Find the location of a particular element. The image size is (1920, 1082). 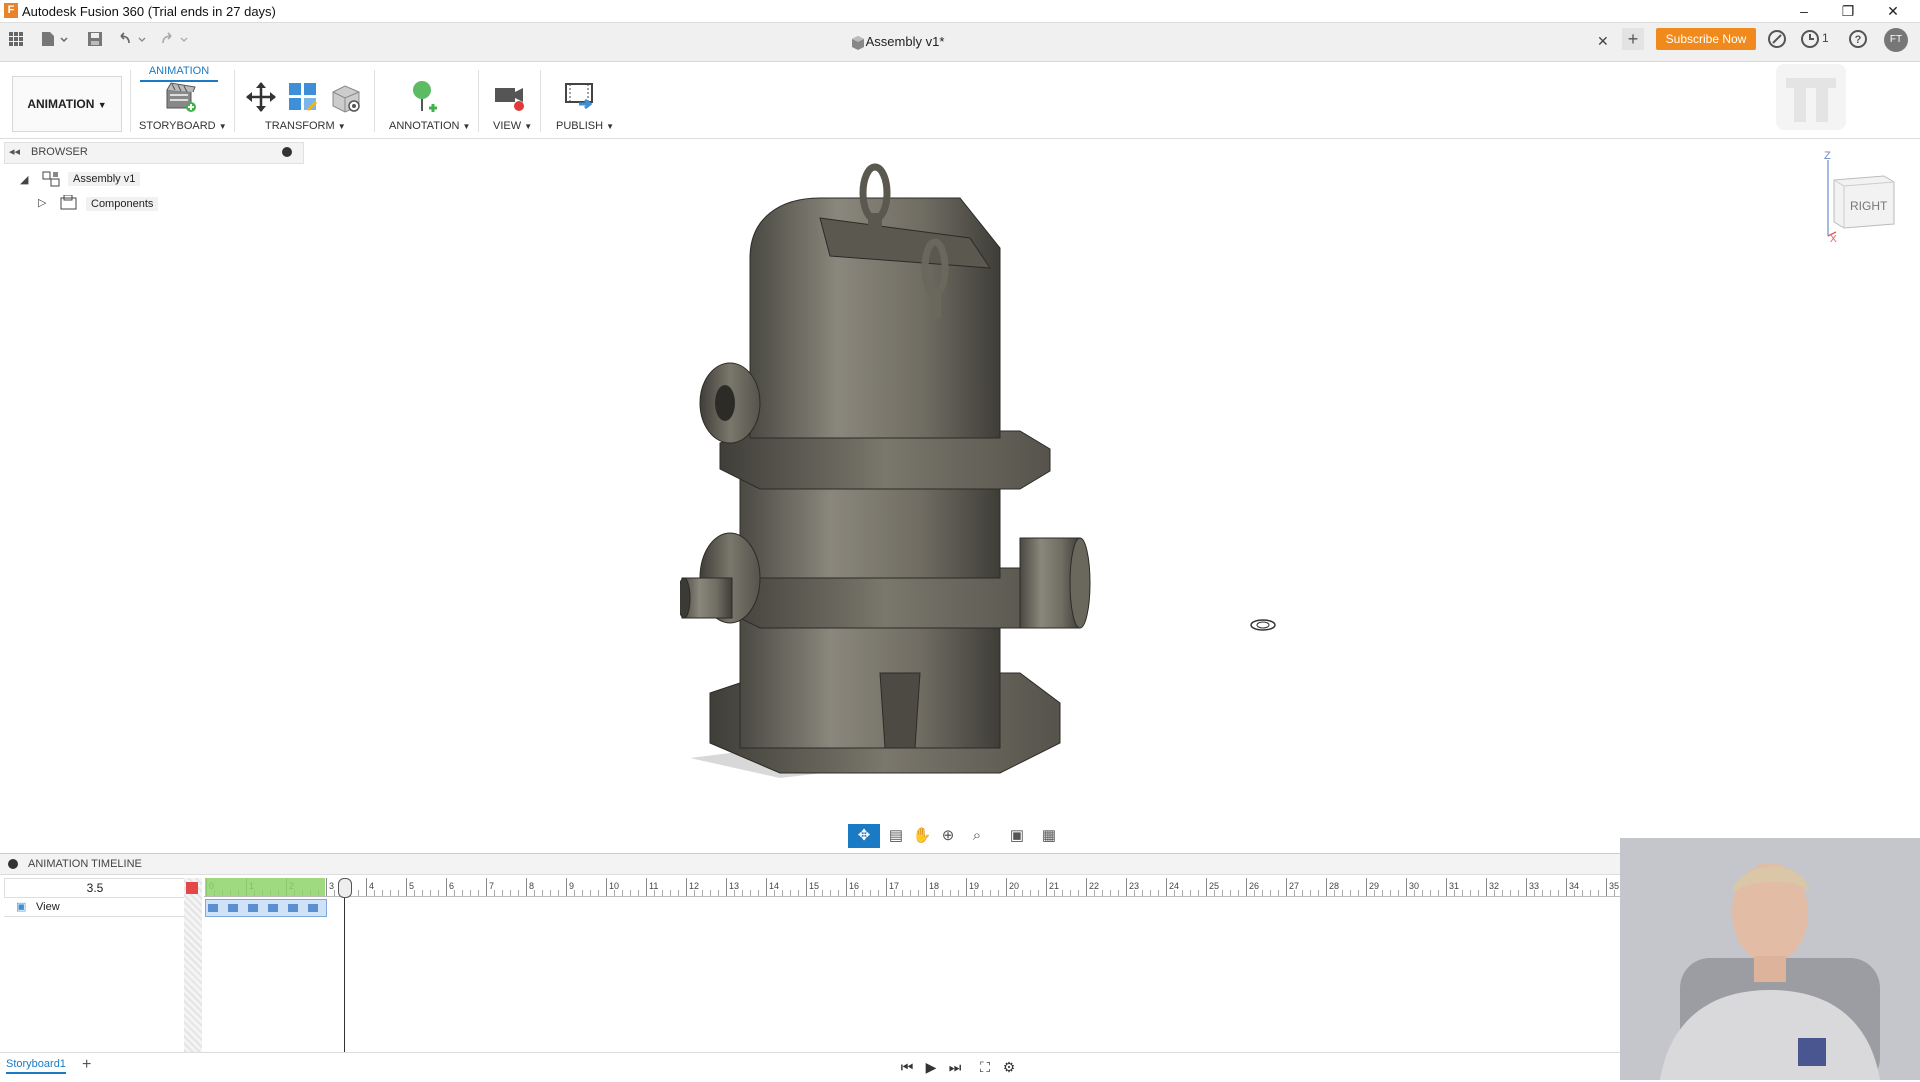

pi-logo-watermark is located at coordinates (1811, 97).